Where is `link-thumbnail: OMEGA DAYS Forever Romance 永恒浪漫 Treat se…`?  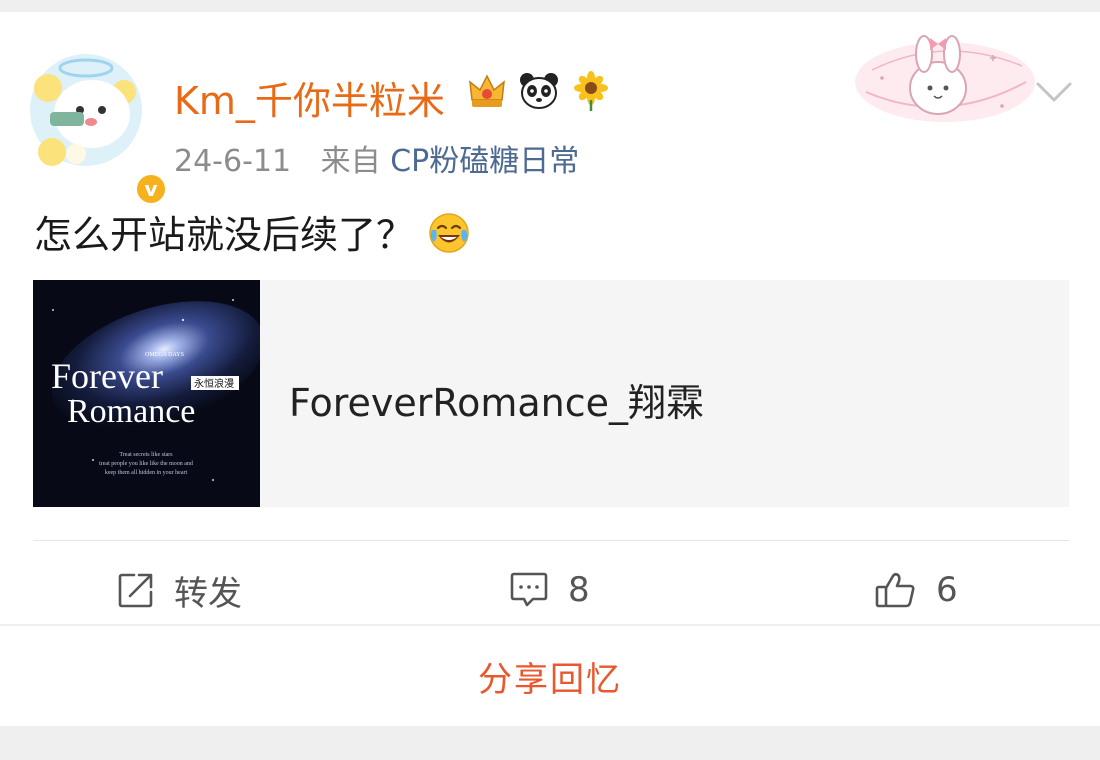
link-thumbnail: OMEGA DAYS Forever Romance 永恒浪漫 Treat se… is located at coordinates (146, 393).